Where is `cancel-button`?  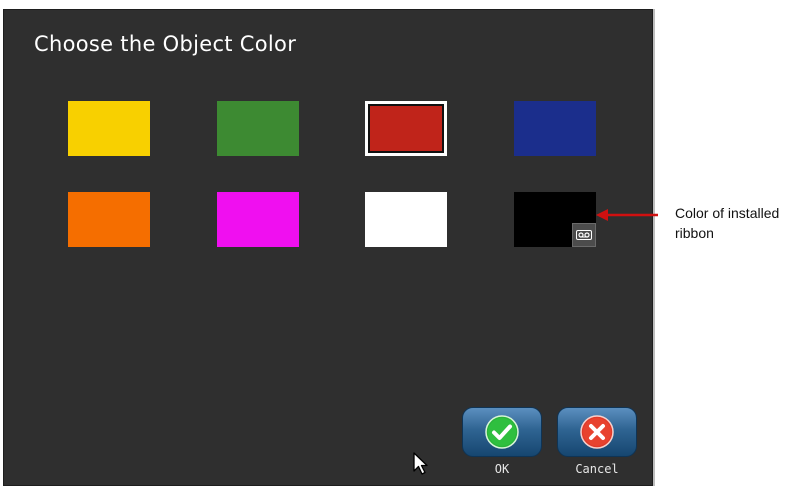 cancel-button is located at coordinates (597, 432).